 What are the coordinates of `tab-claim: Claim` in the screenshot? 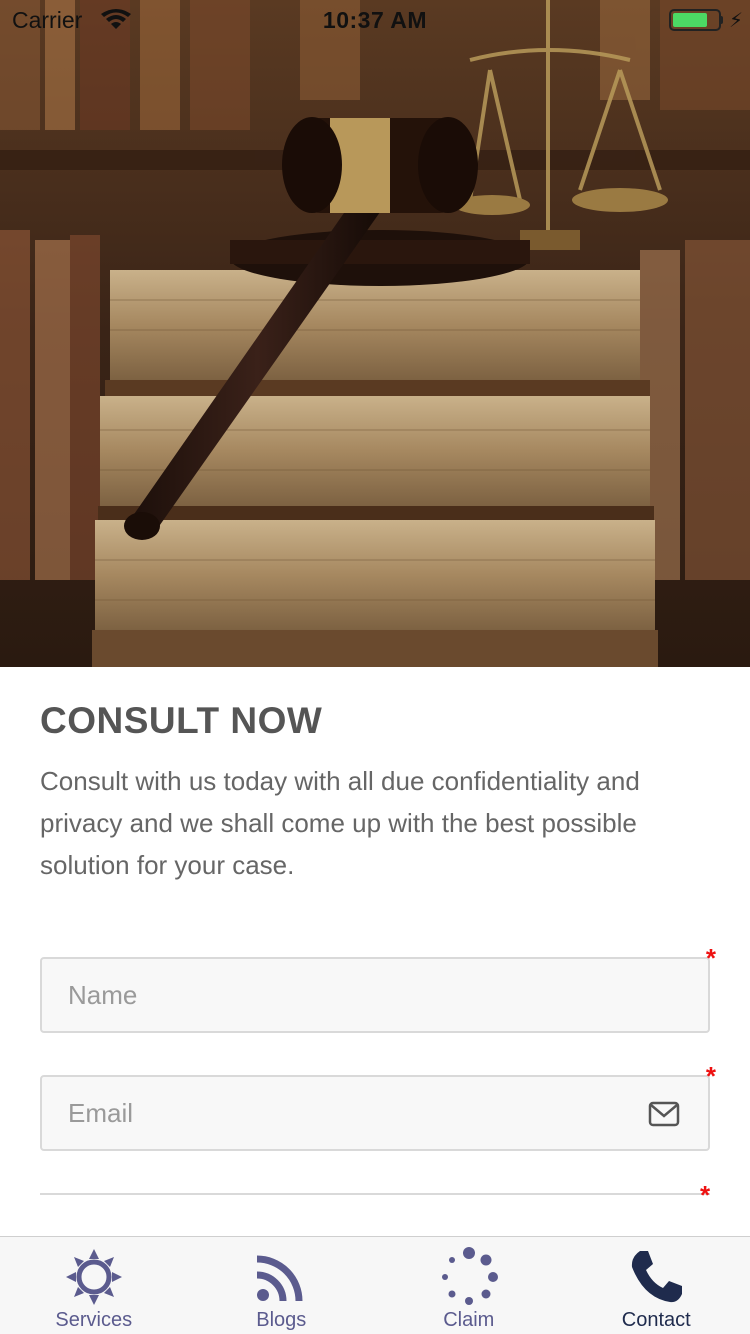 It's located at (469, 1285).